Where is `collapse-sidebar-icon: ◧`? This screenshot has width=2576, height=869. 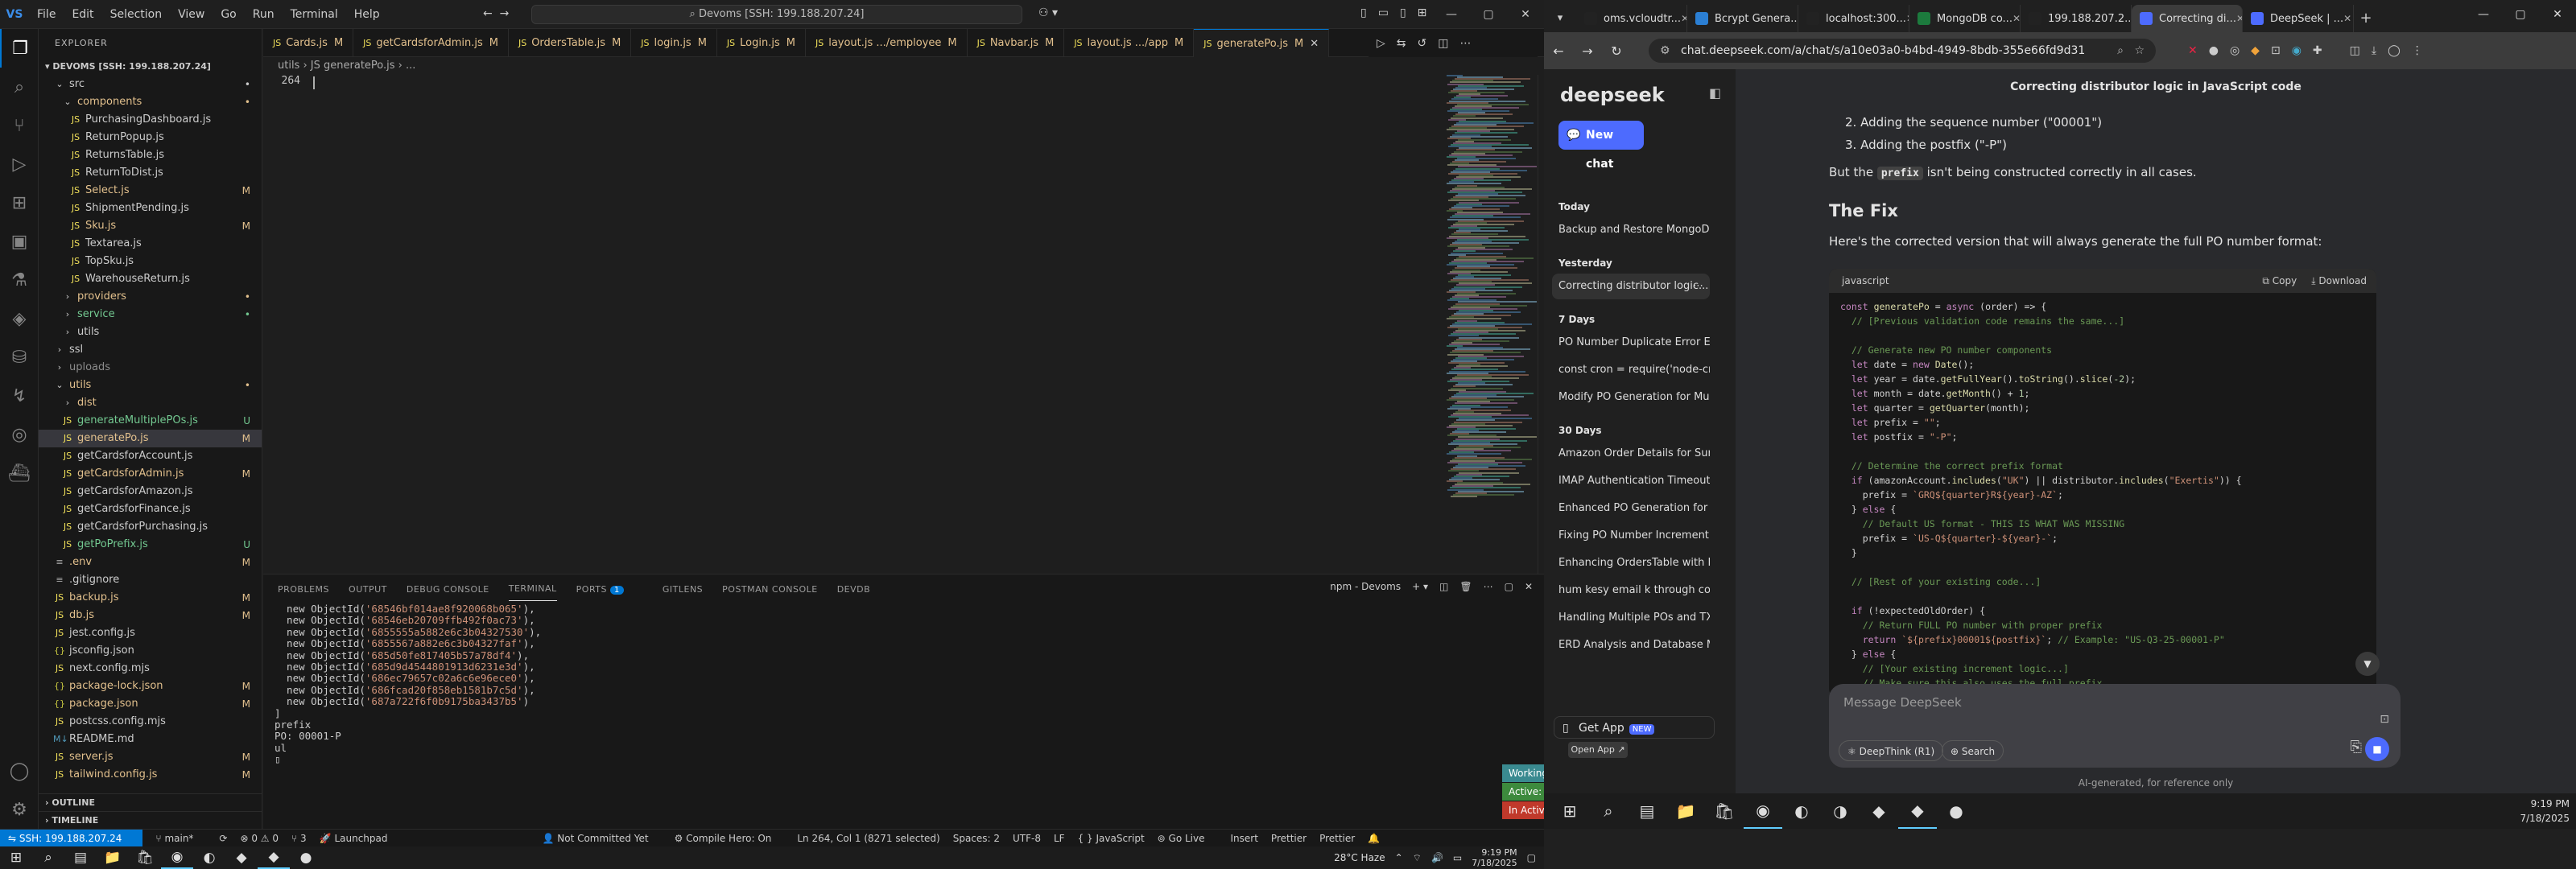
collapse-sidebar-icon: ◧ is located at coordinates (1715, 93).